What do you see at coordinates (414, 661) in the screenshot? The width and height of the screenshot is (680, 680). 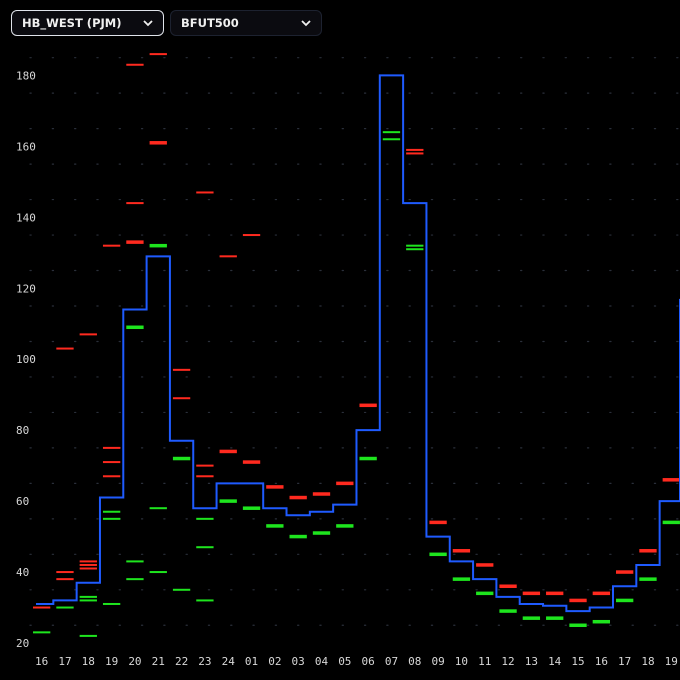 I see `x-tick-label: 08` at bounding box center [414, 661].